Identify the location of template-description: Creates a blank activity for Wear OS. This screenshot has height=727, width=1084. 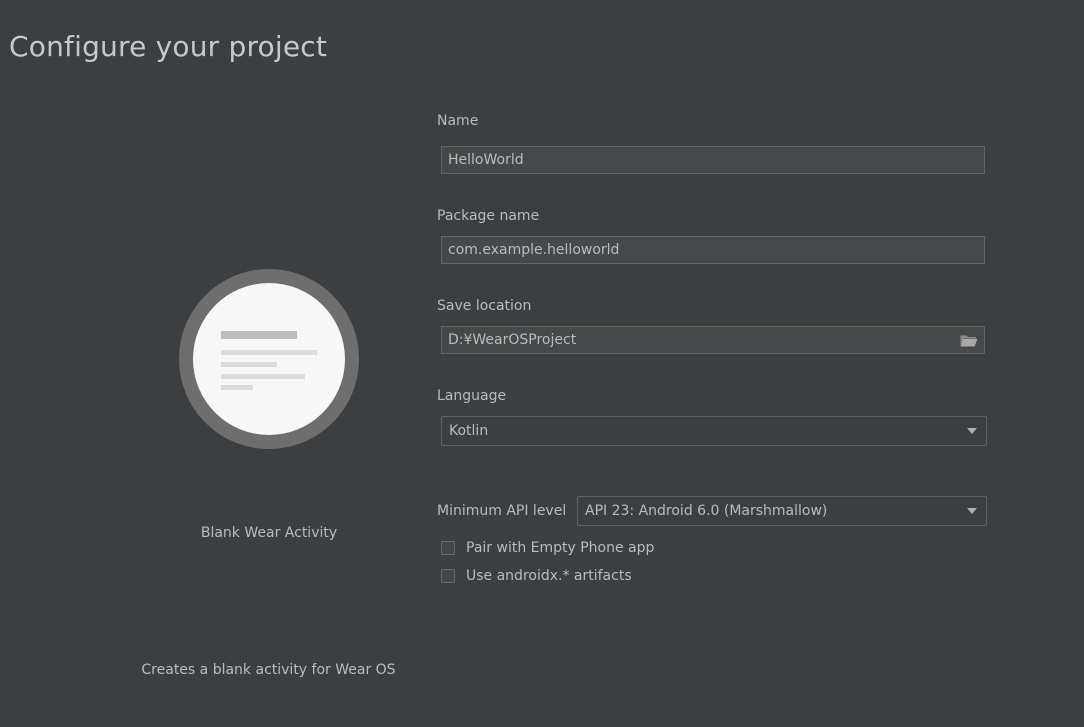
(268, 670).